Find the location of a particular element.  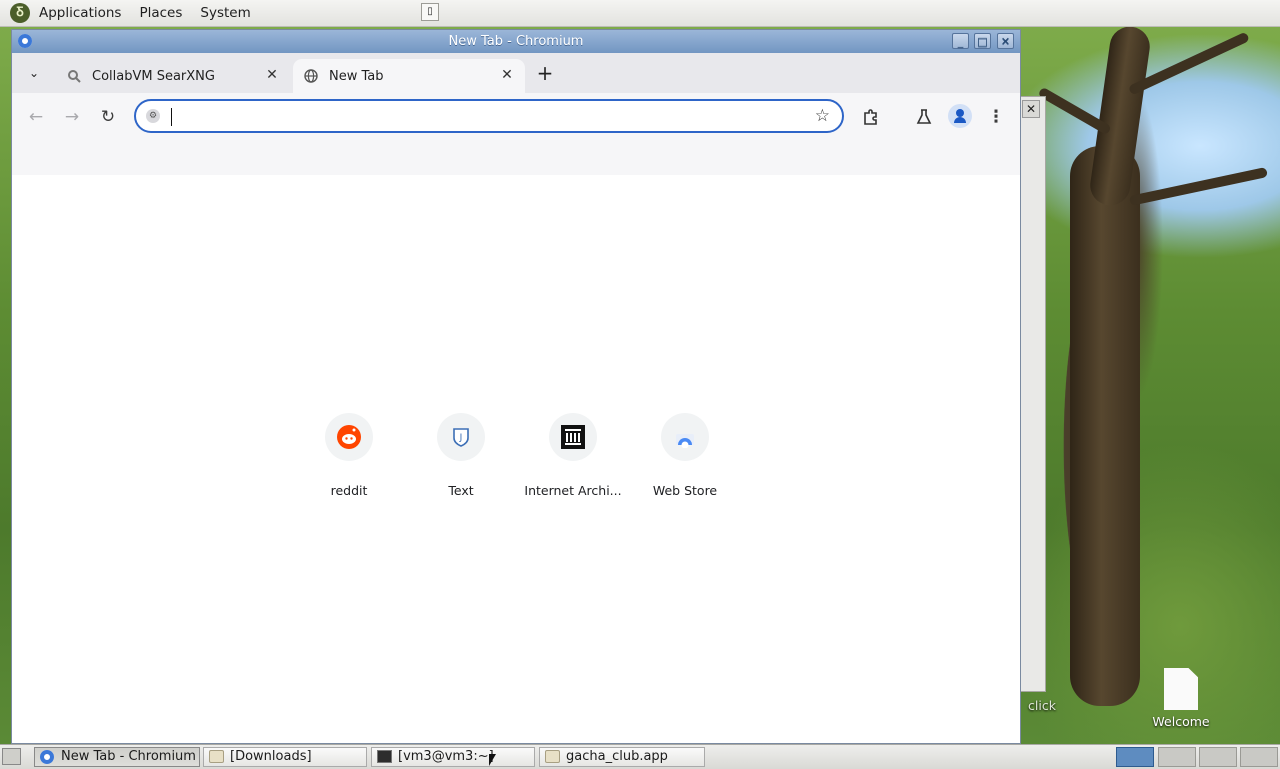

address-input is located at coordinates (482, 117).